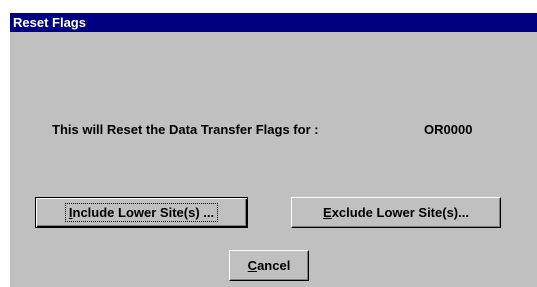 This screenshot has width=537, height=287. Describe the element at coordinates (273, 22) in the screenshot. I see `dialog-title-bar: Reset Flags` at that location.